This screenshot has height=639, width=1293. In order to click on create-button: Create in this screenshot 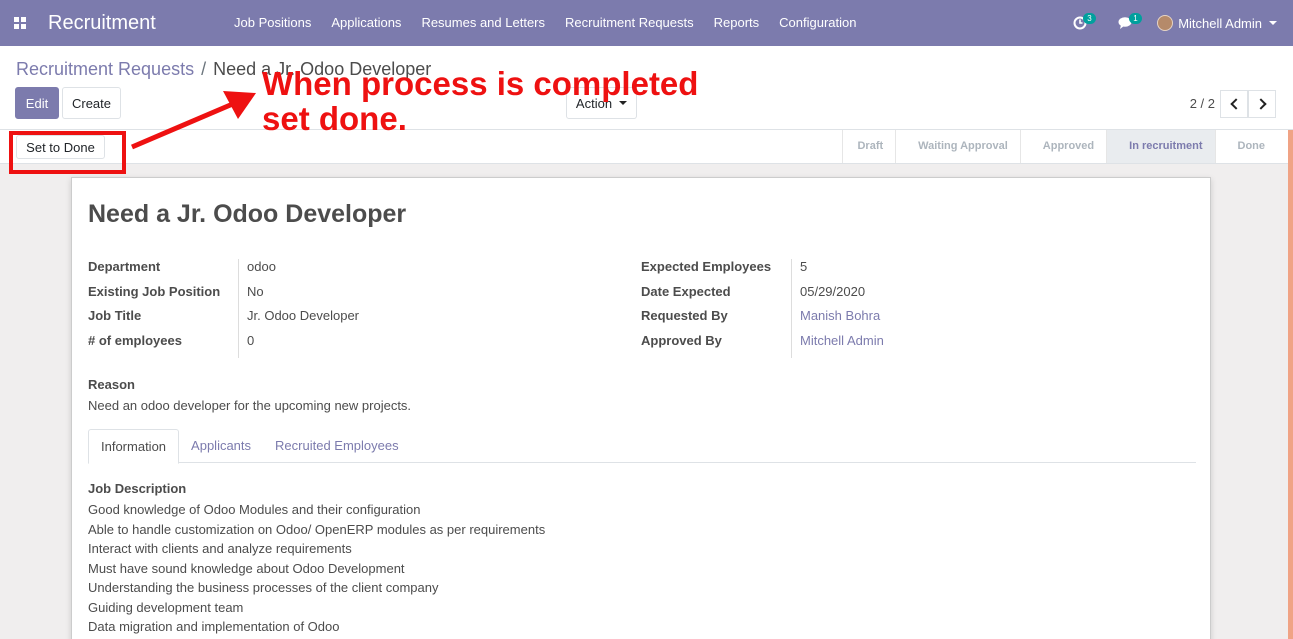, I will do `click(91, 103)`.